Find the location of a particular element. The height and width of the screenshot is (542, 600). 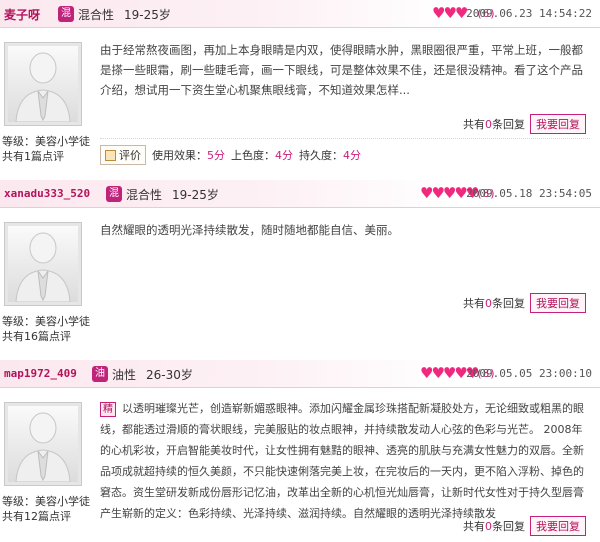

user-meta: 等级：美容小学徒 共有16篇点评 is located at coordinates (46, 329).